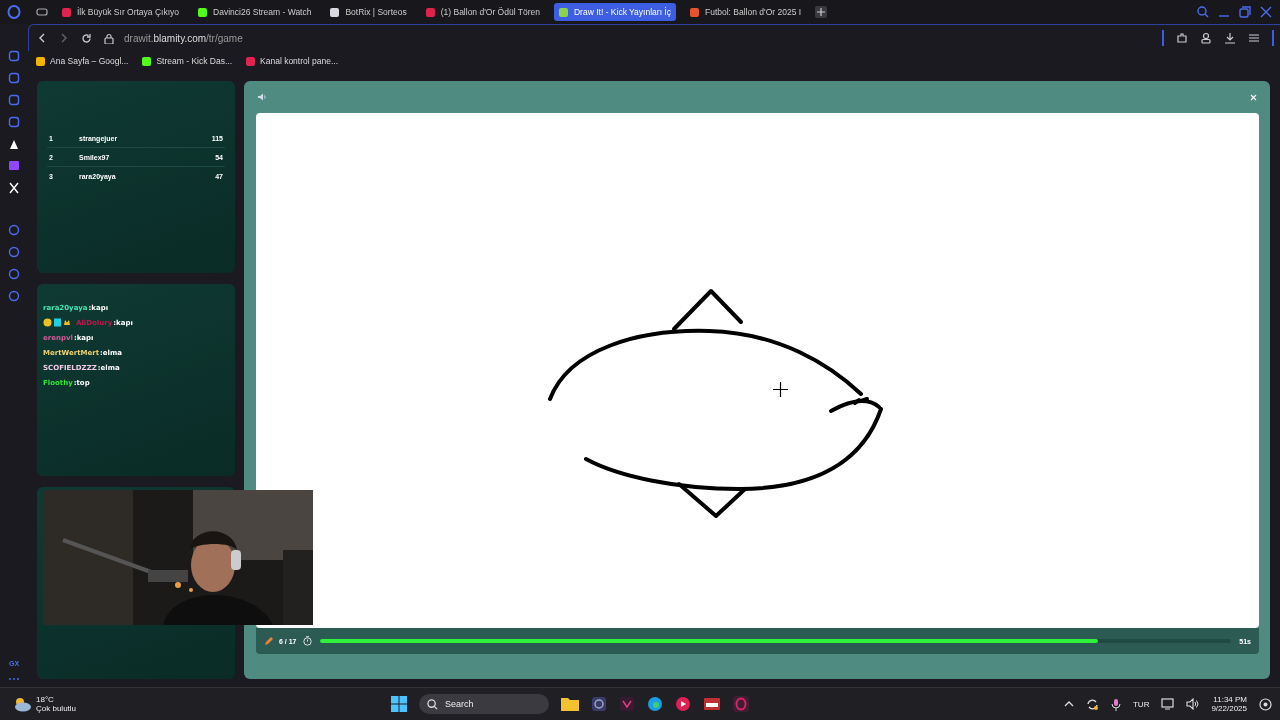 Image resolution: width=1280 pixels, height=720 pixels. Describe the element at coordinates (683, 704) in the screenshot. I see `music-app-icon` at that location.